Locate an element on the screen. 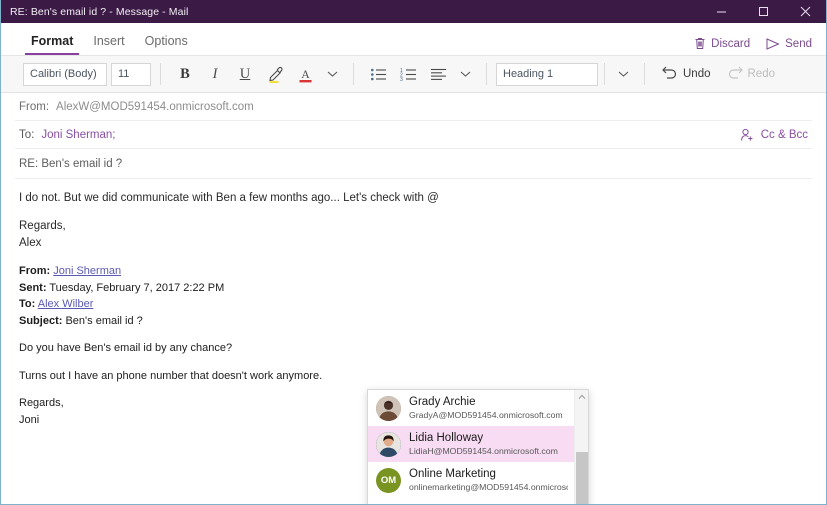  highlighter-icon is located at coordinates (275, 74).